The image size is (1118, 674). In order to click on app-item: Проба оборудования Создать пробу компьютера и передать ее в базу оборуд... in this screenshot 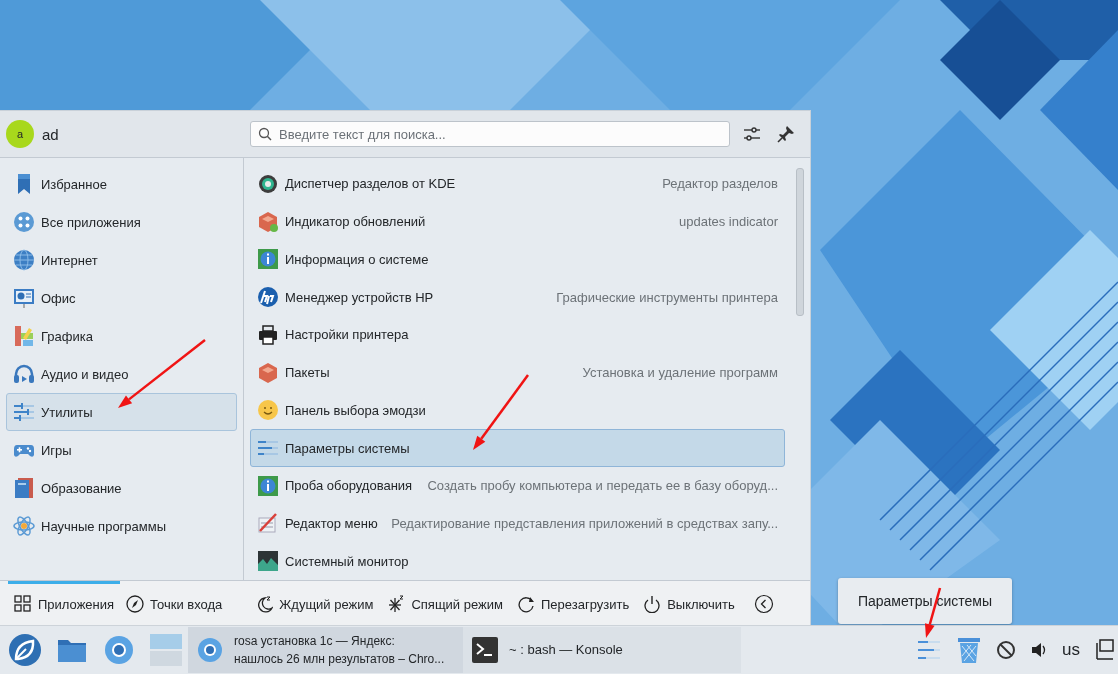, I will do `click(517, 485)`.